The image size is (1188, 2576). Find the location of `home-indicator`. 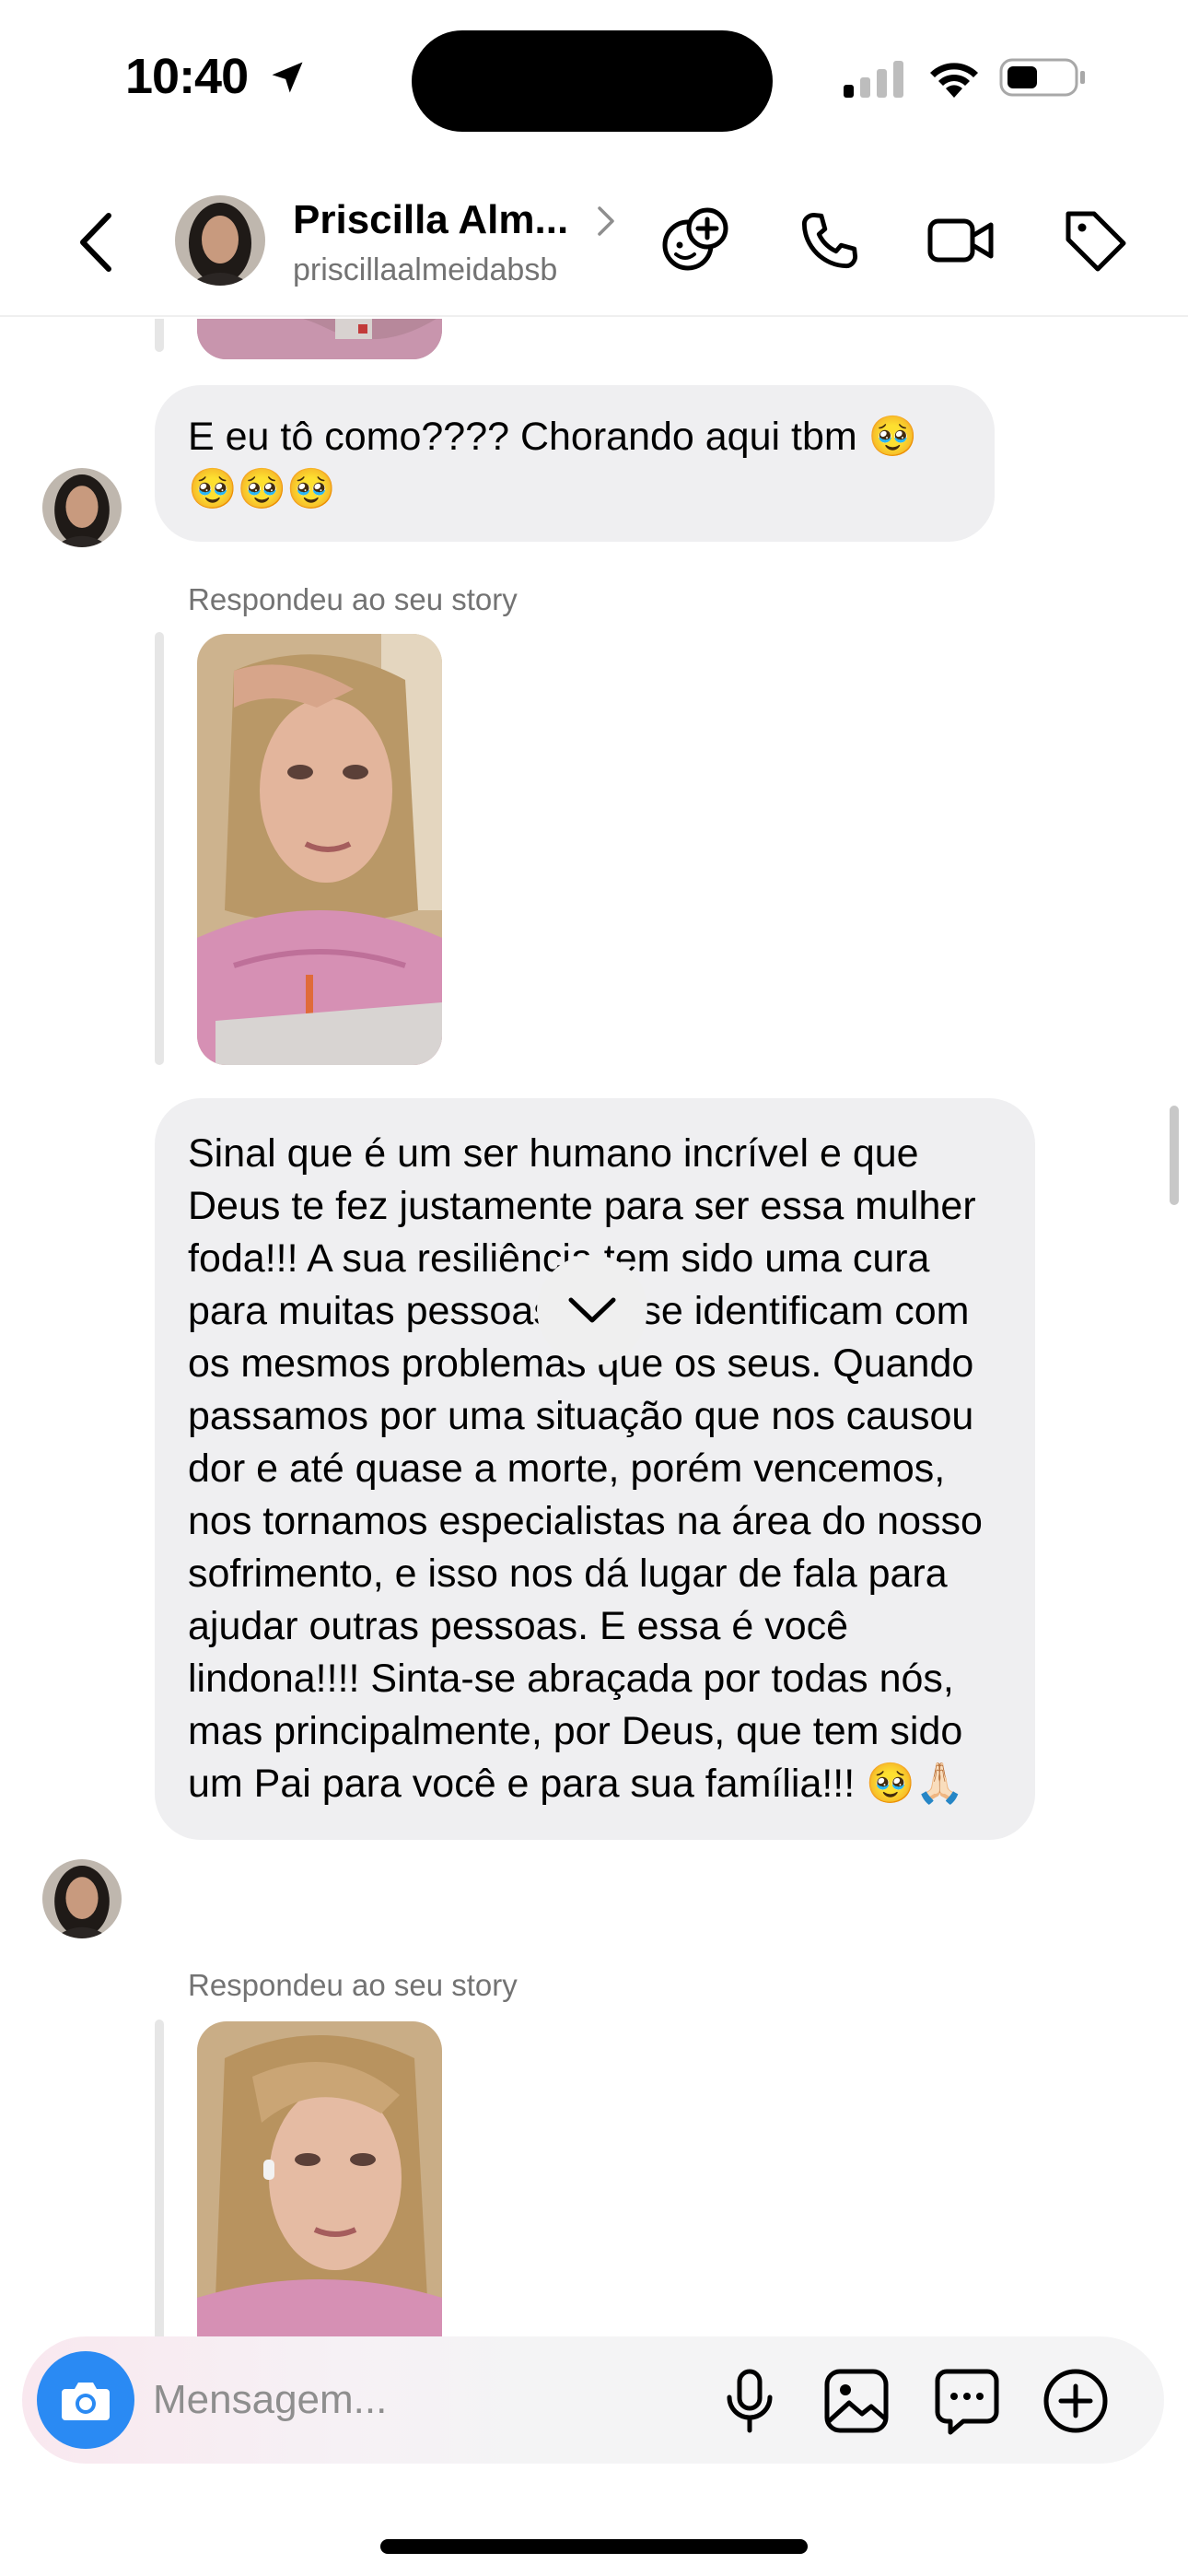

home-indicator is located at coordinates (594, 2546).